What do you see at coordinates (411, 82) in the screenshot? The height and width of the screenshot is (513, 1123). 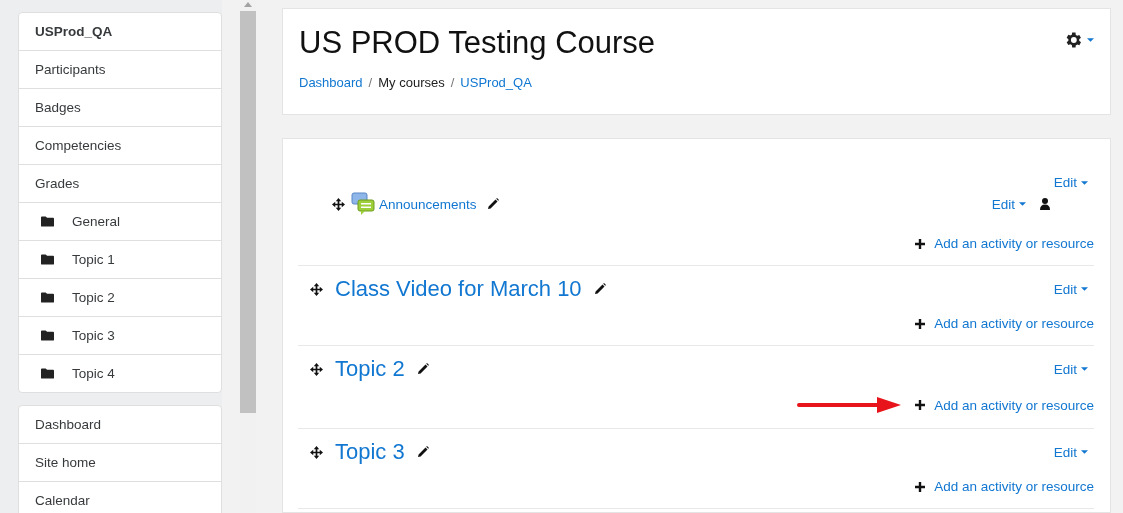 I see `current-page-label: My courses` at bounding box center [411, 82].